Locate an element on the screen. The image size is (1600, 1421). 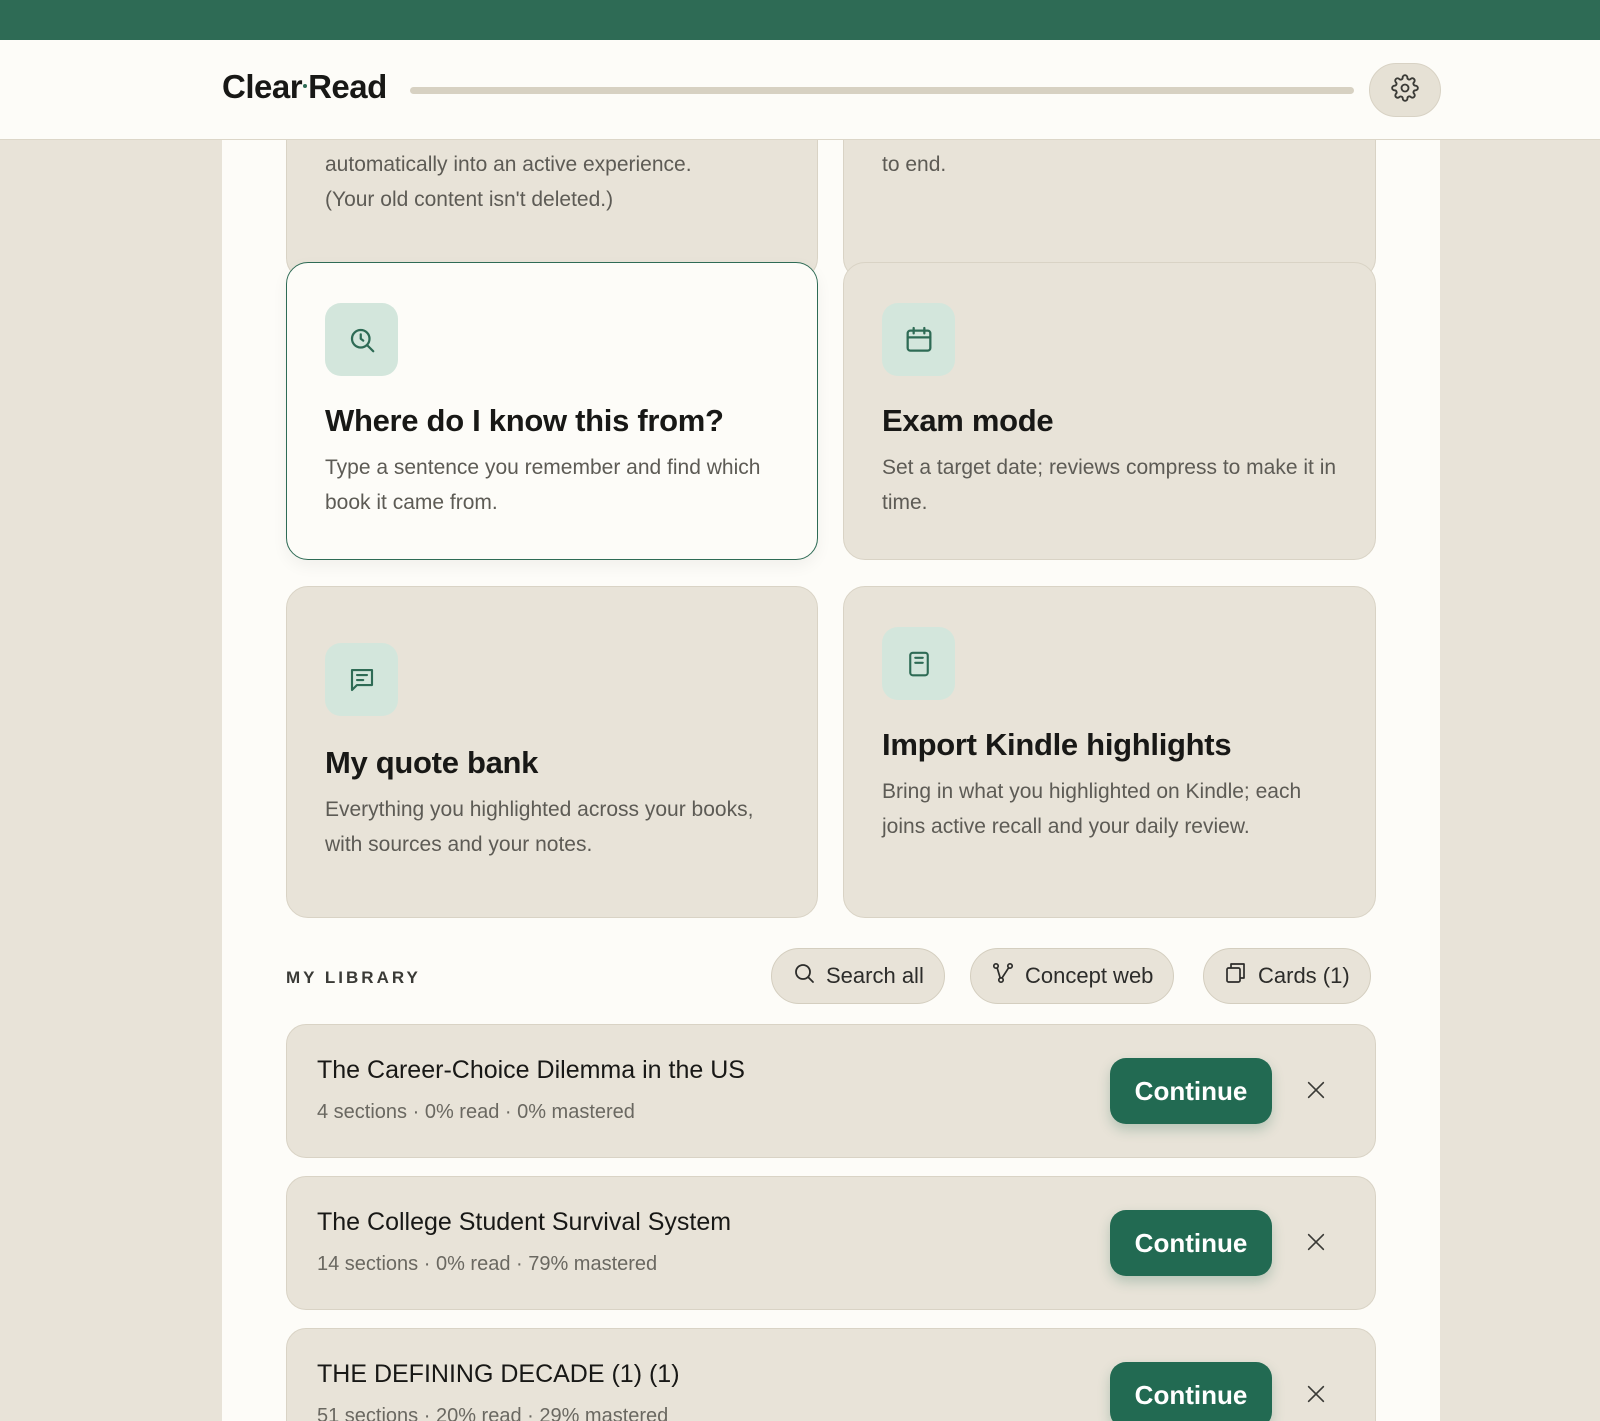
cards-icon is located at coordinates (1236, 976).